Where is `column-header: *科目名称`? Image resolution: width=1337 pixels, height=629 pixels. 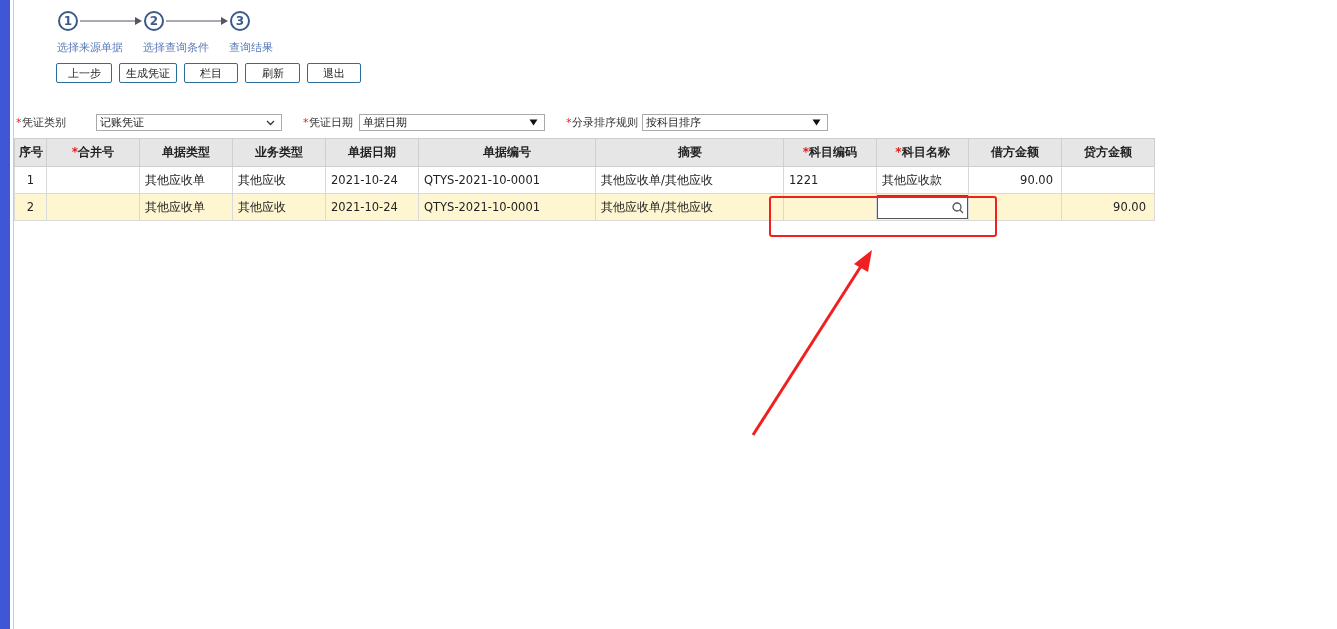 column-header: *科目名称 is located at coordinates (922, 152).